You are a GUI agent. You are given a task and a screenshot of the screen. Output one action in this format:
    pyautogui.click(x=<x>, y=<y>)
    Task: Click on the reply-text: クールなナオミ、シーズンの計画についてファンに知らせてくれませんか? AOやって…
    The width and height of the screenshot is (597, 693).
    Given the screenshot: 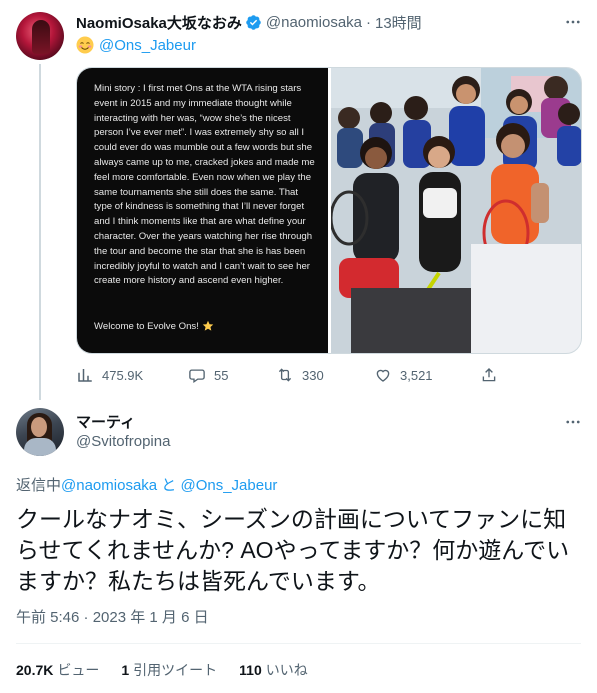 What is the action you would take?
    pyautogui.click(x=293, y=550)
    